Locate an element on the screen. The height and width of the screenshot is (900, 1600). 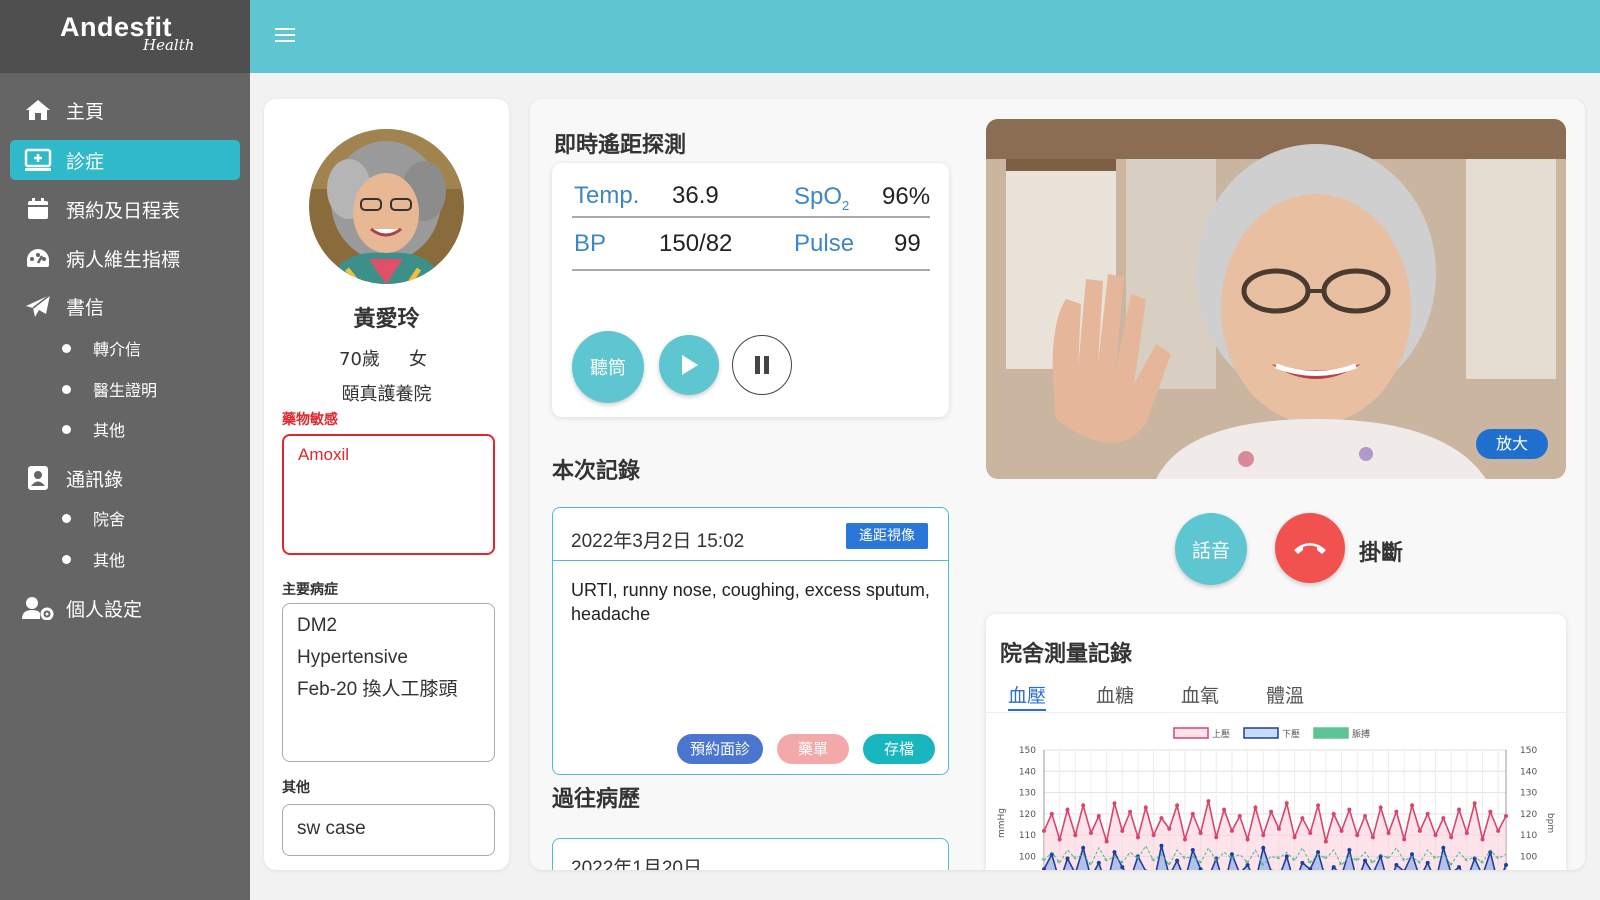
patient-gender: 女 is located at coordinates (418, 359).